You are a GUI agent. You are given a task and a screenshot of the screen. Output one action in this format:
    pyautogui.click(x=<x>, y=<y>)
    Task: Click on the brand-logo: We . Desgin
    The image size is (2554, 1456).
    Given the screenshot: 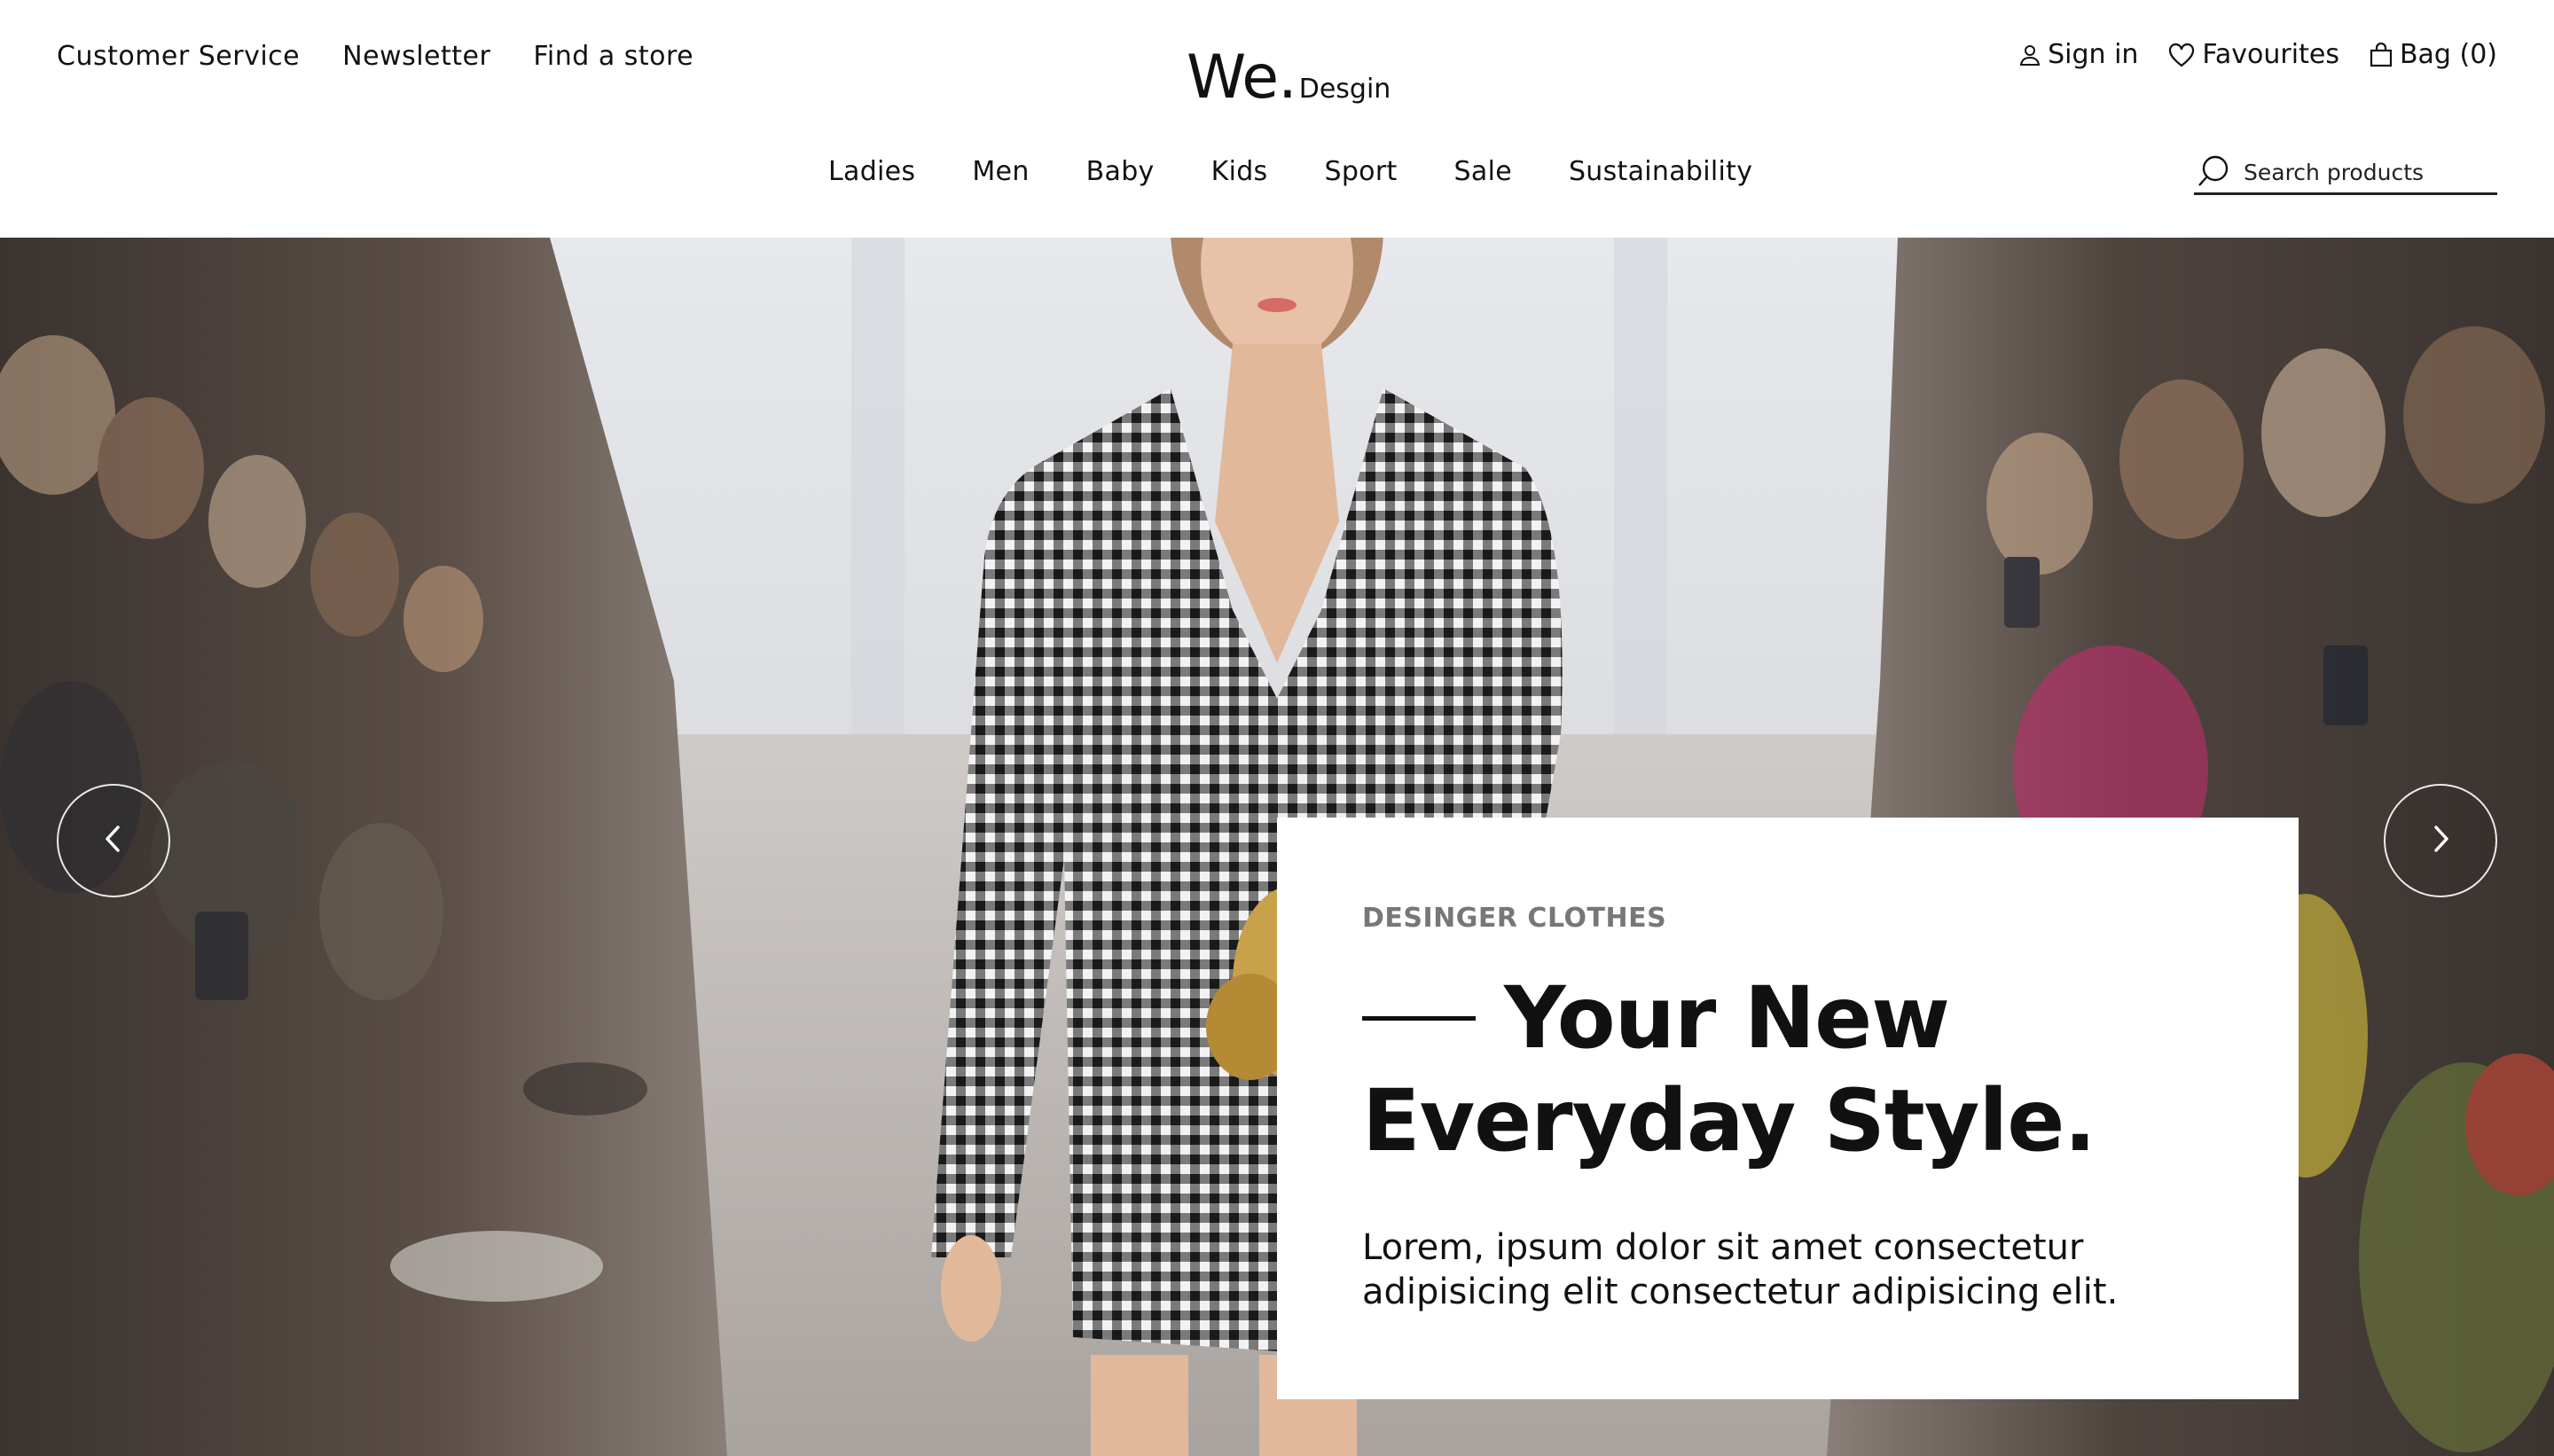 What is the action you would take?
    pyautogui.click(x=1289, y=78)
    